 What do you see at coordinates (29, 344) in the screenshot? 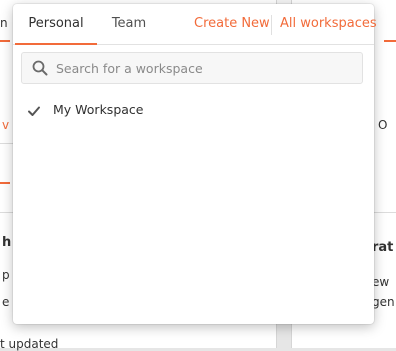
I see `bg-text-fragment: t updated` at bounding box center [29, 344].